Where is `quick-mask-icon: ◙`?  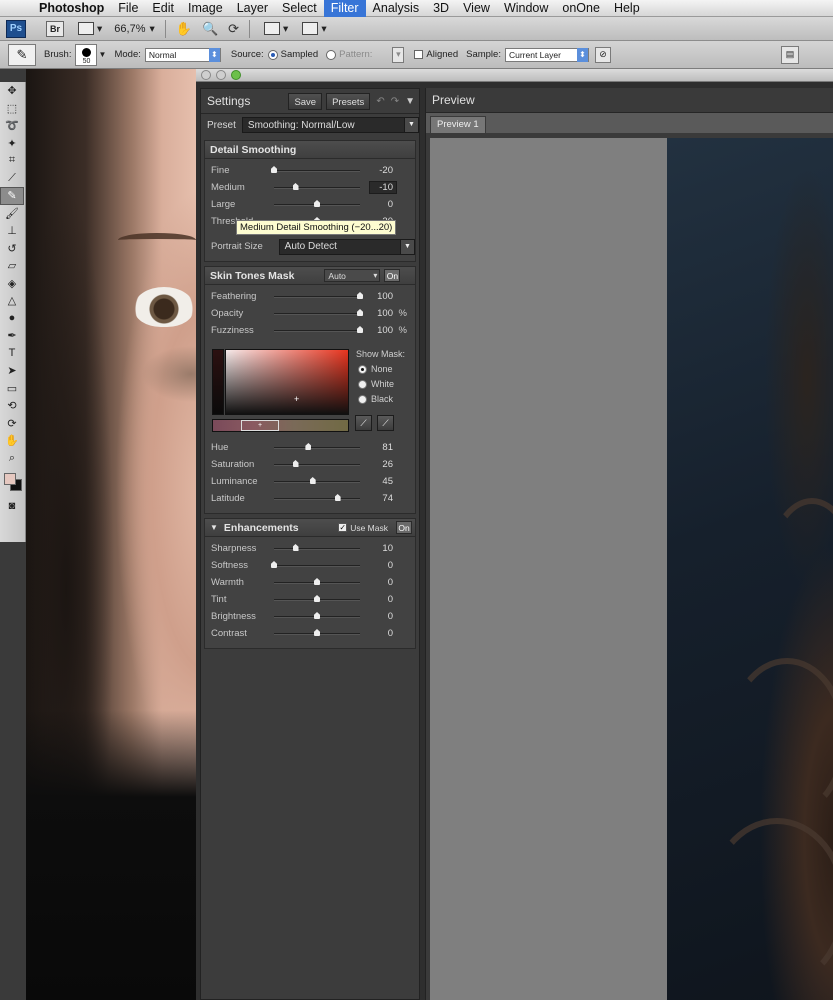
quick-mask-icon: ◙ is located at coordinates (12, 506).